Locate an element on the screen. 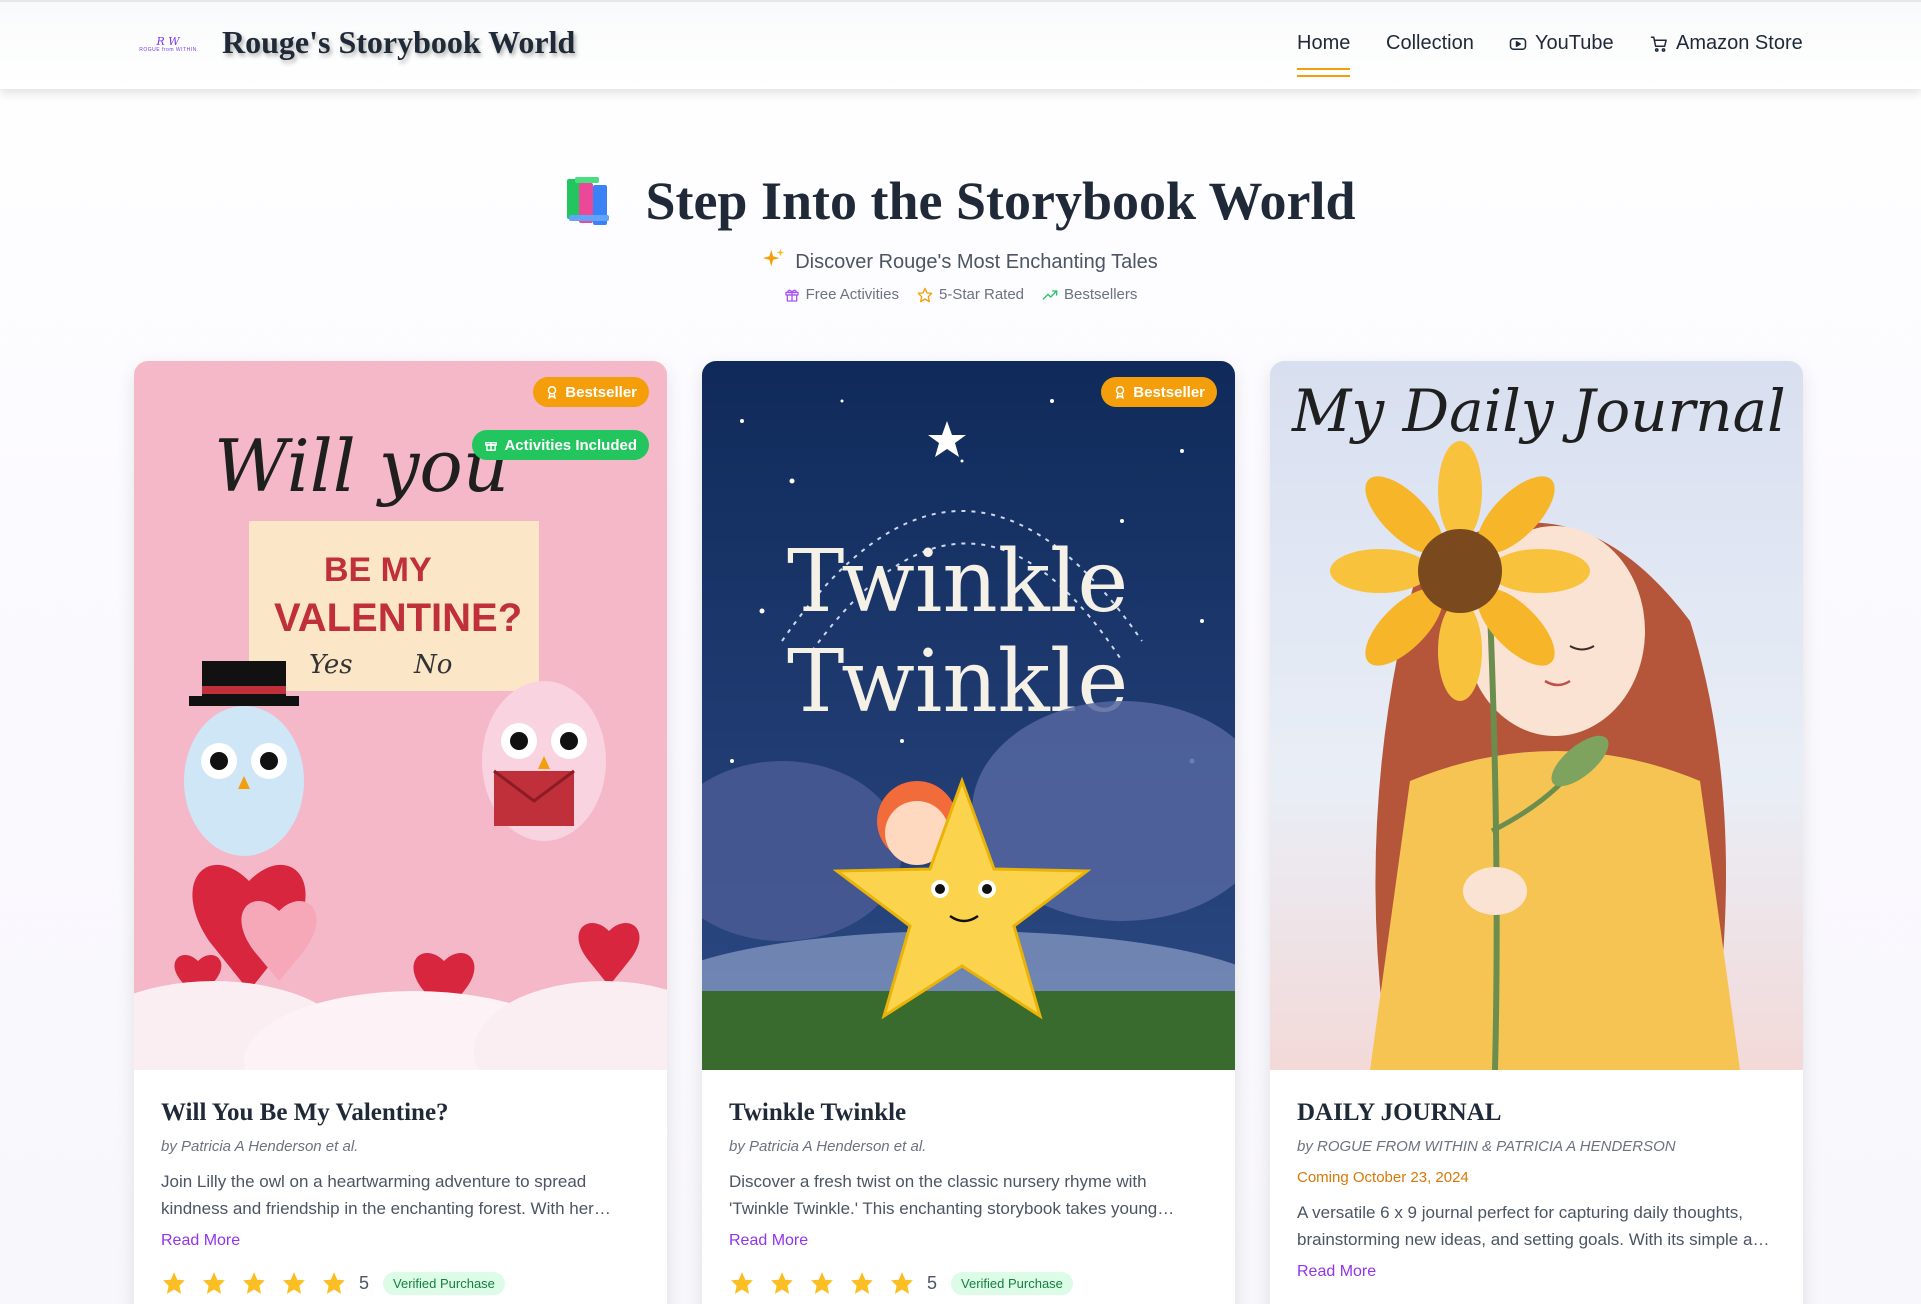 This screenshot has width=1921, height=1304. feature-five-star: 5-Star Rated is located at coordinates (970, 294).